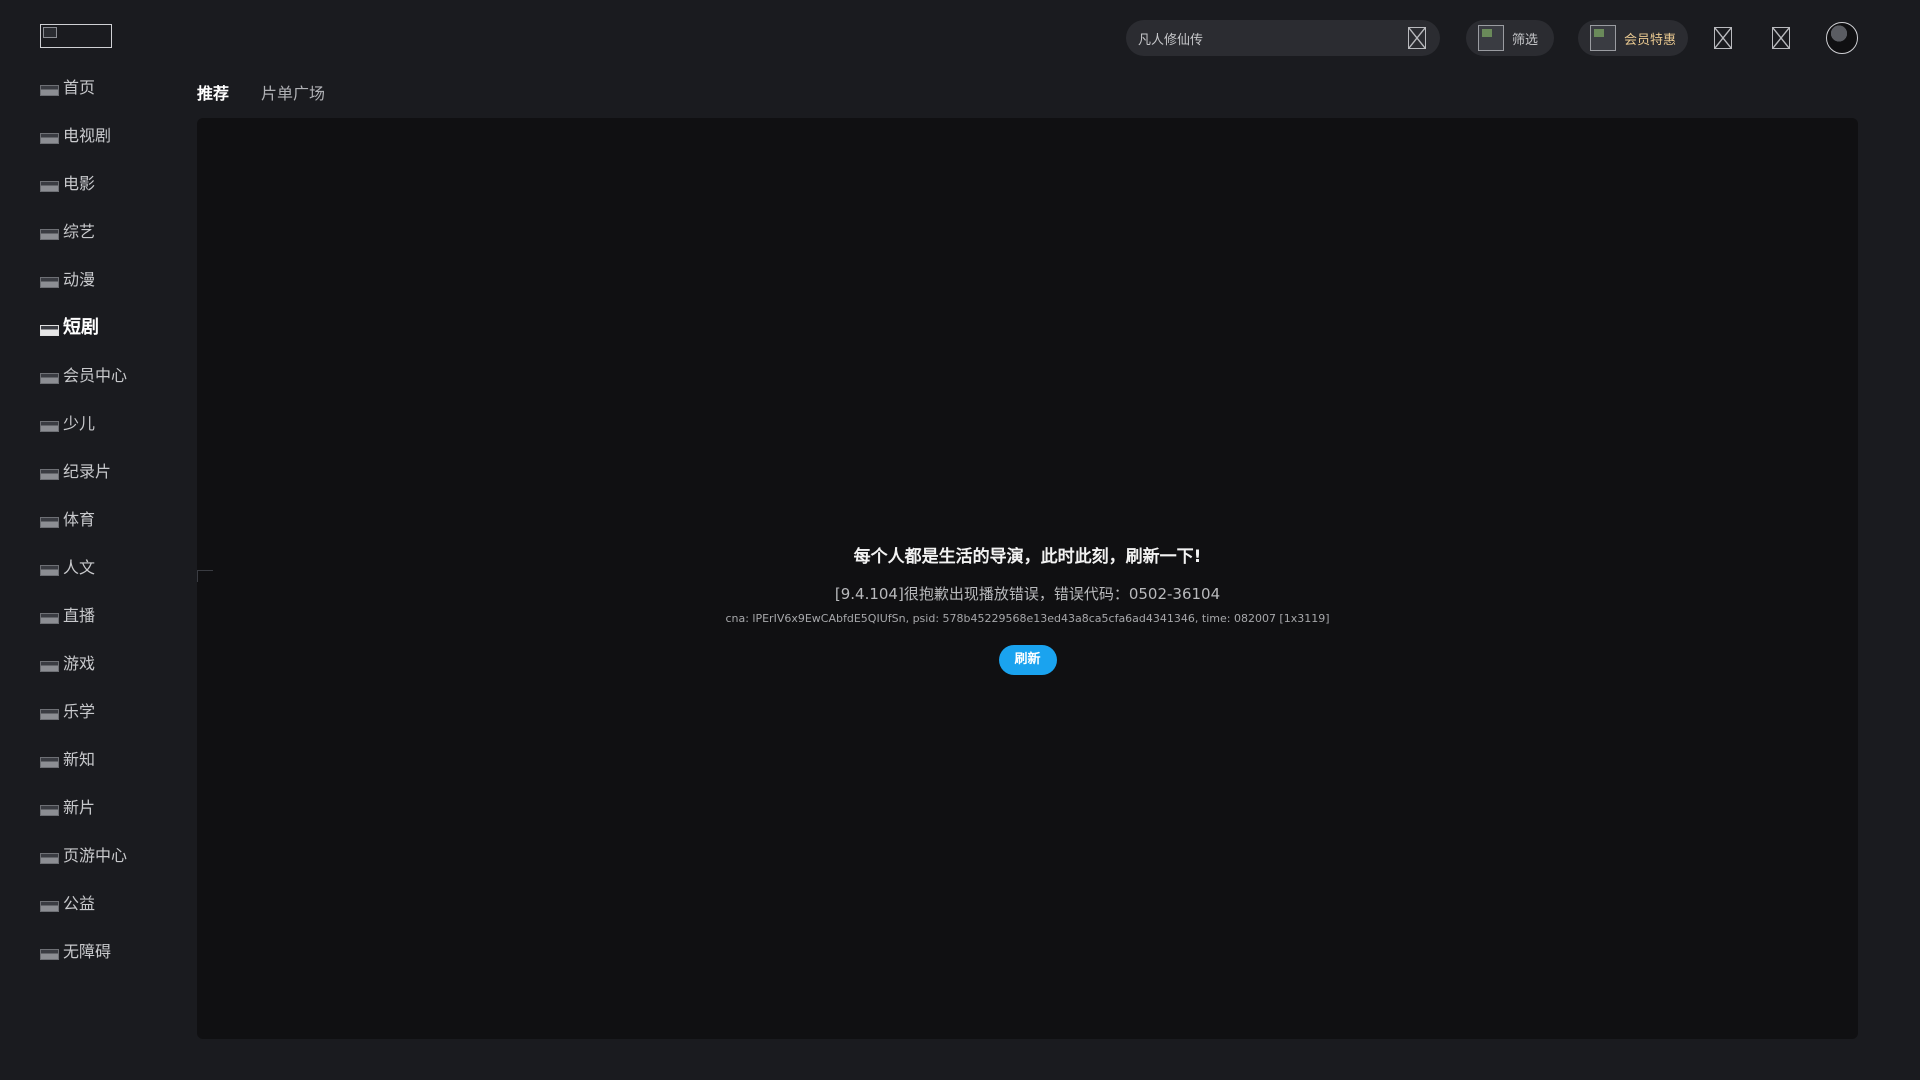 This screenshot has height=1080, width=1920. Describe the element at coordinates (79, 567) in the screenshot. I see `sidebar-item-label: 人文` at that location.